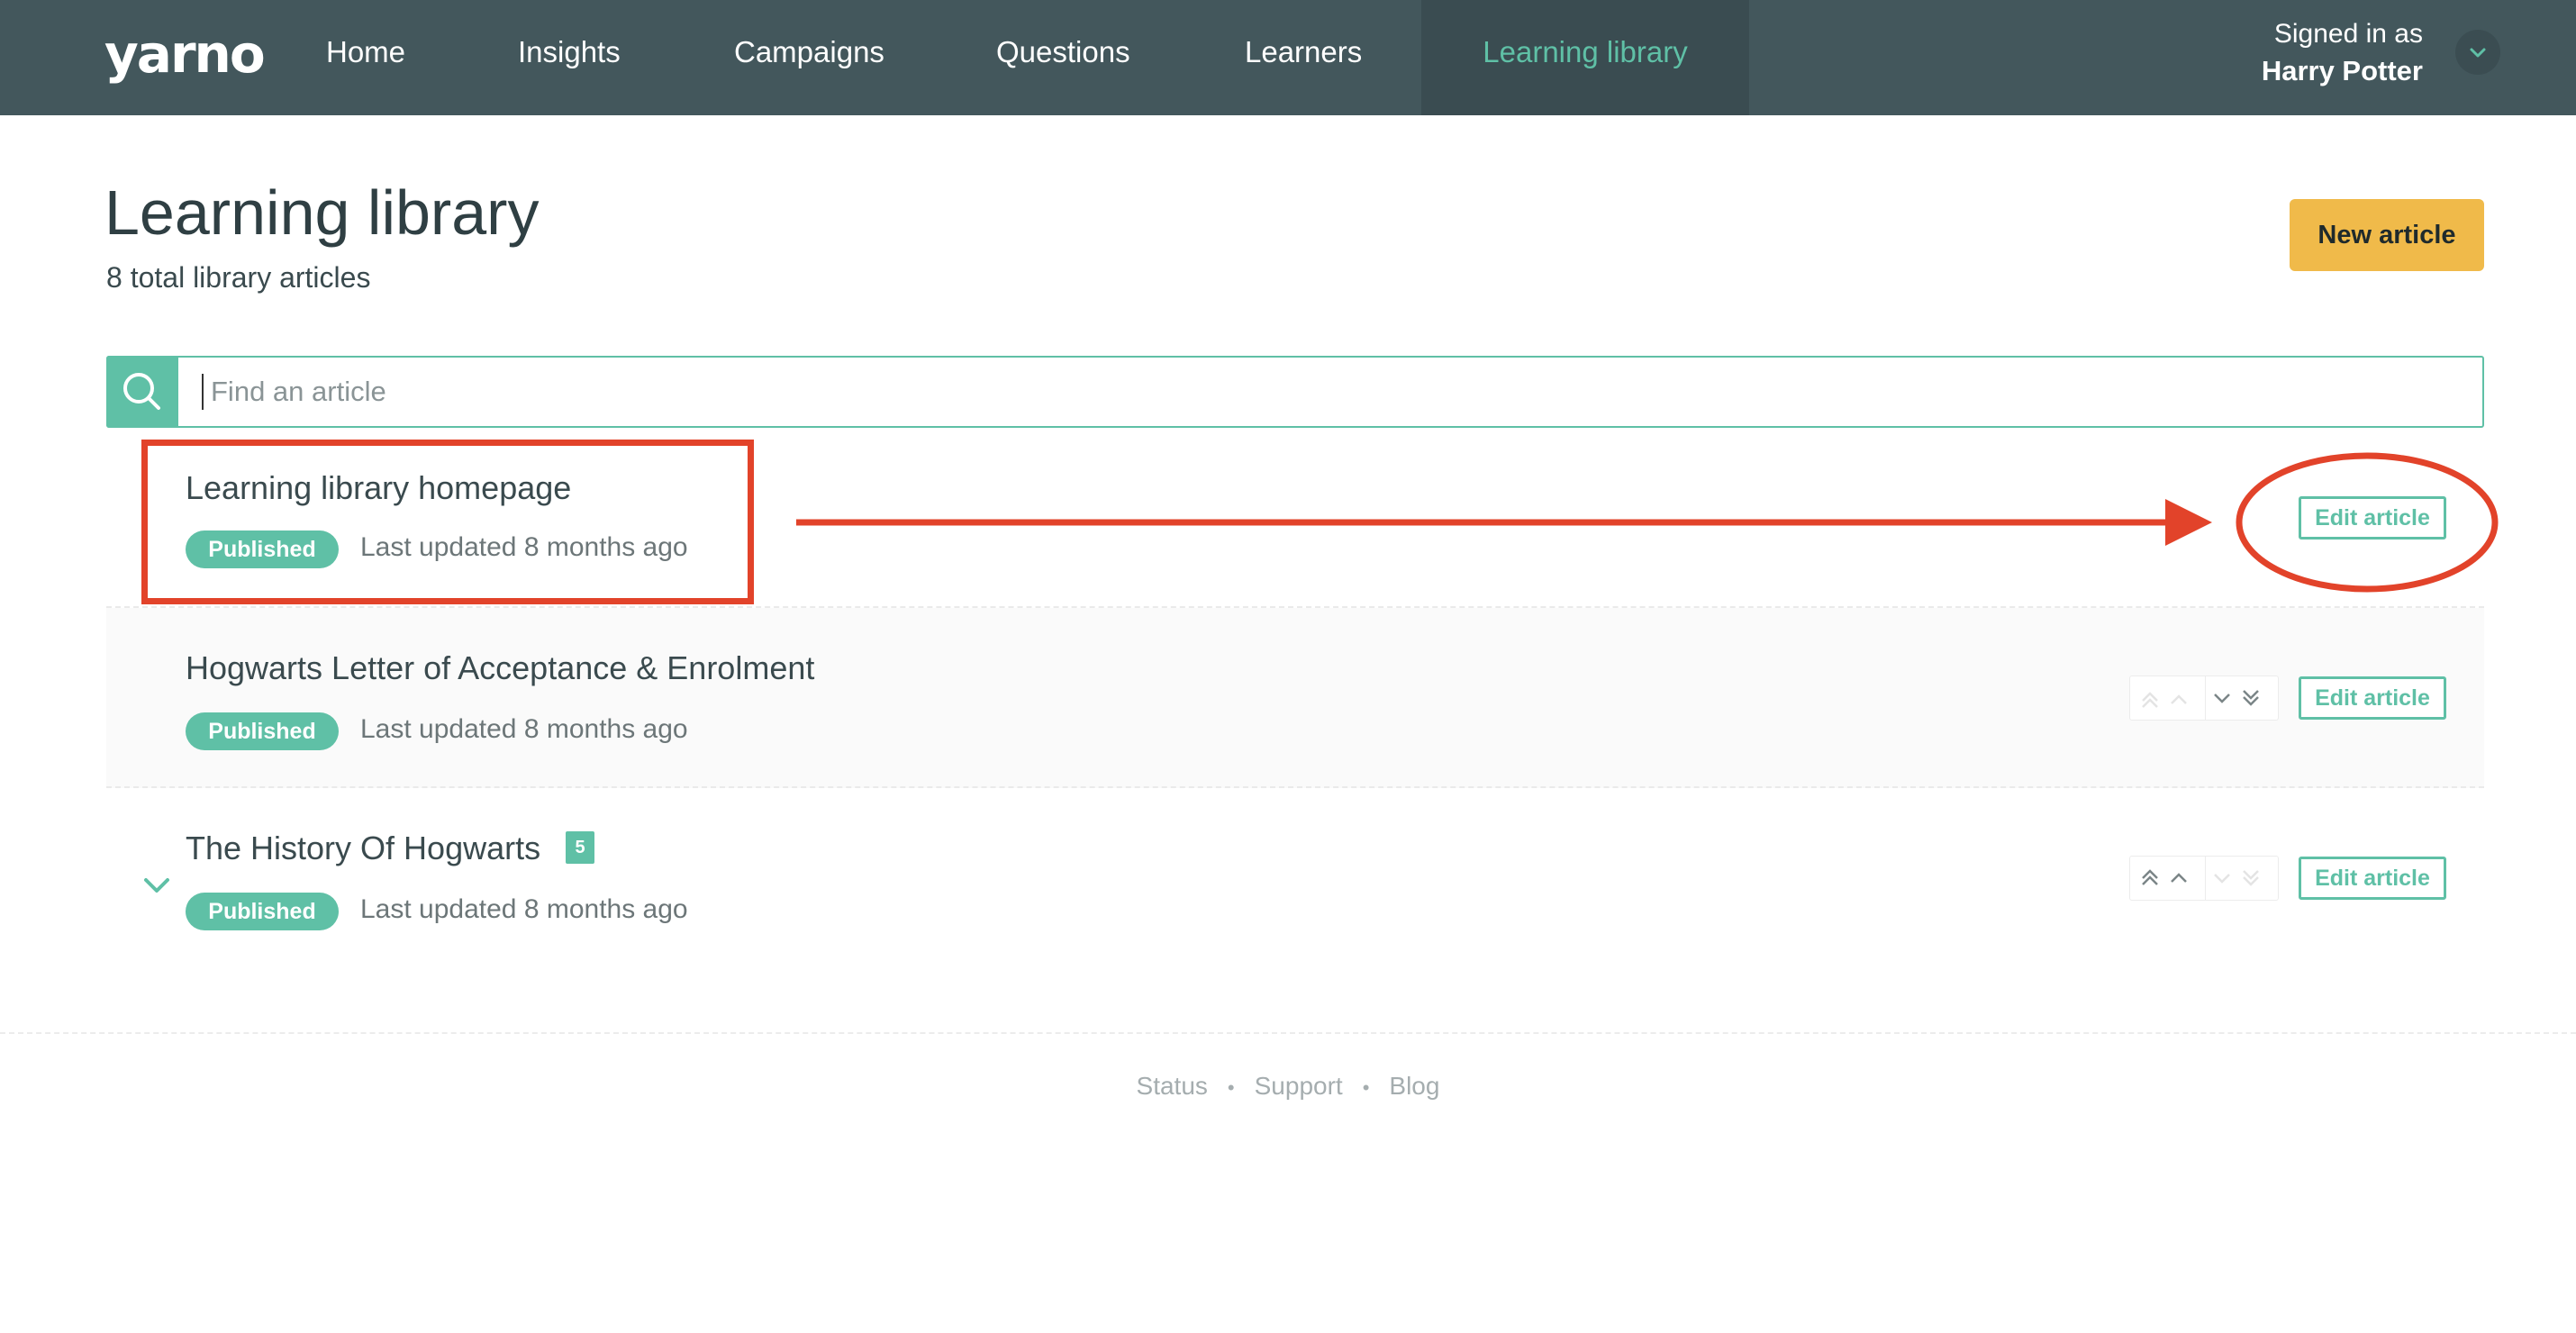 This screenshot has width=2576, height=1333. Describe the element at coordinates (1063, 57) in the screenshot. I see `nav-item-questions: Questions` at that location.